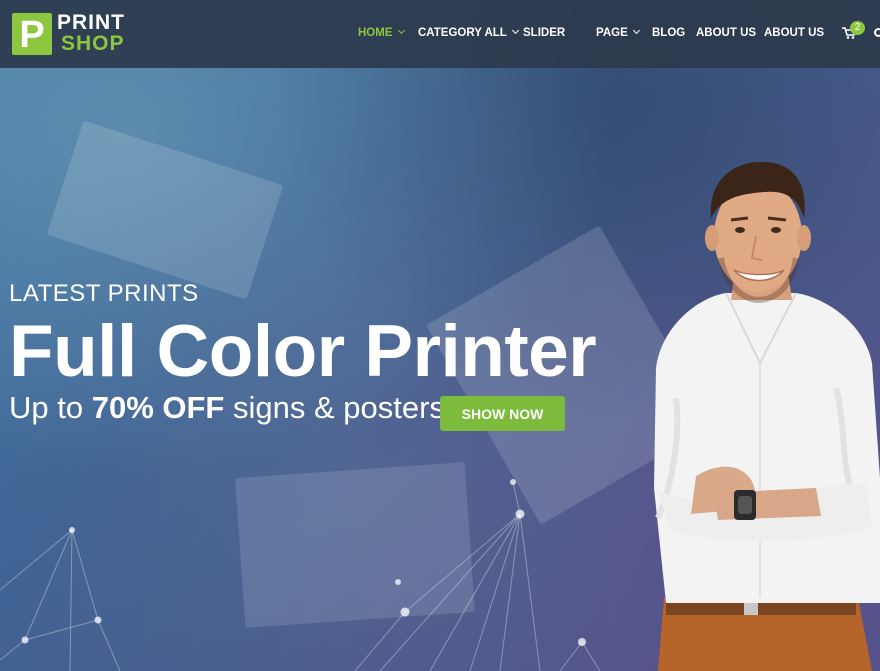 The width and height of the screenshot is (880, 671). I want to click on nav-blog: BLOG, so click(668, 33).